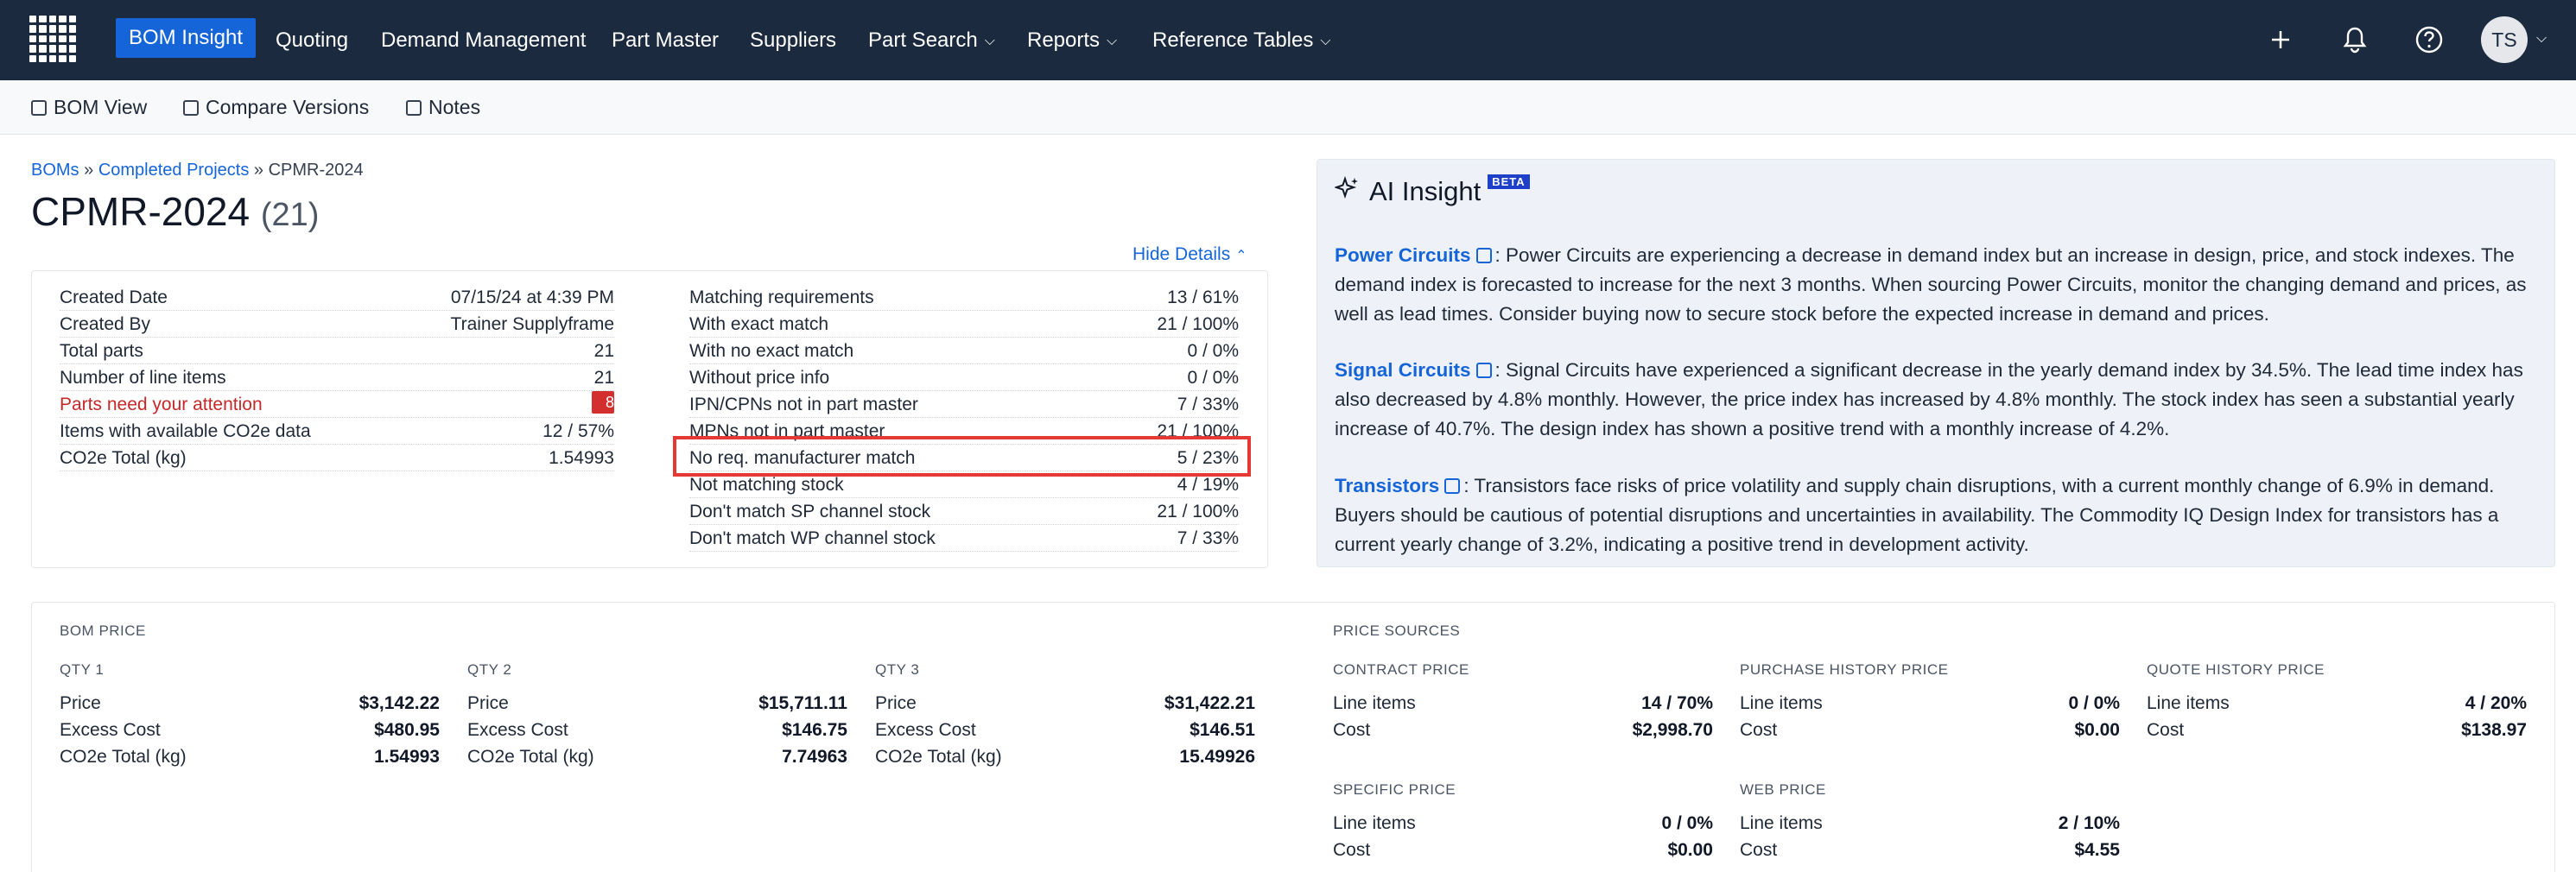  Describe the element at coordinates (759, 378) in the screenshot. I see `detail-label: Without price info` at that location.